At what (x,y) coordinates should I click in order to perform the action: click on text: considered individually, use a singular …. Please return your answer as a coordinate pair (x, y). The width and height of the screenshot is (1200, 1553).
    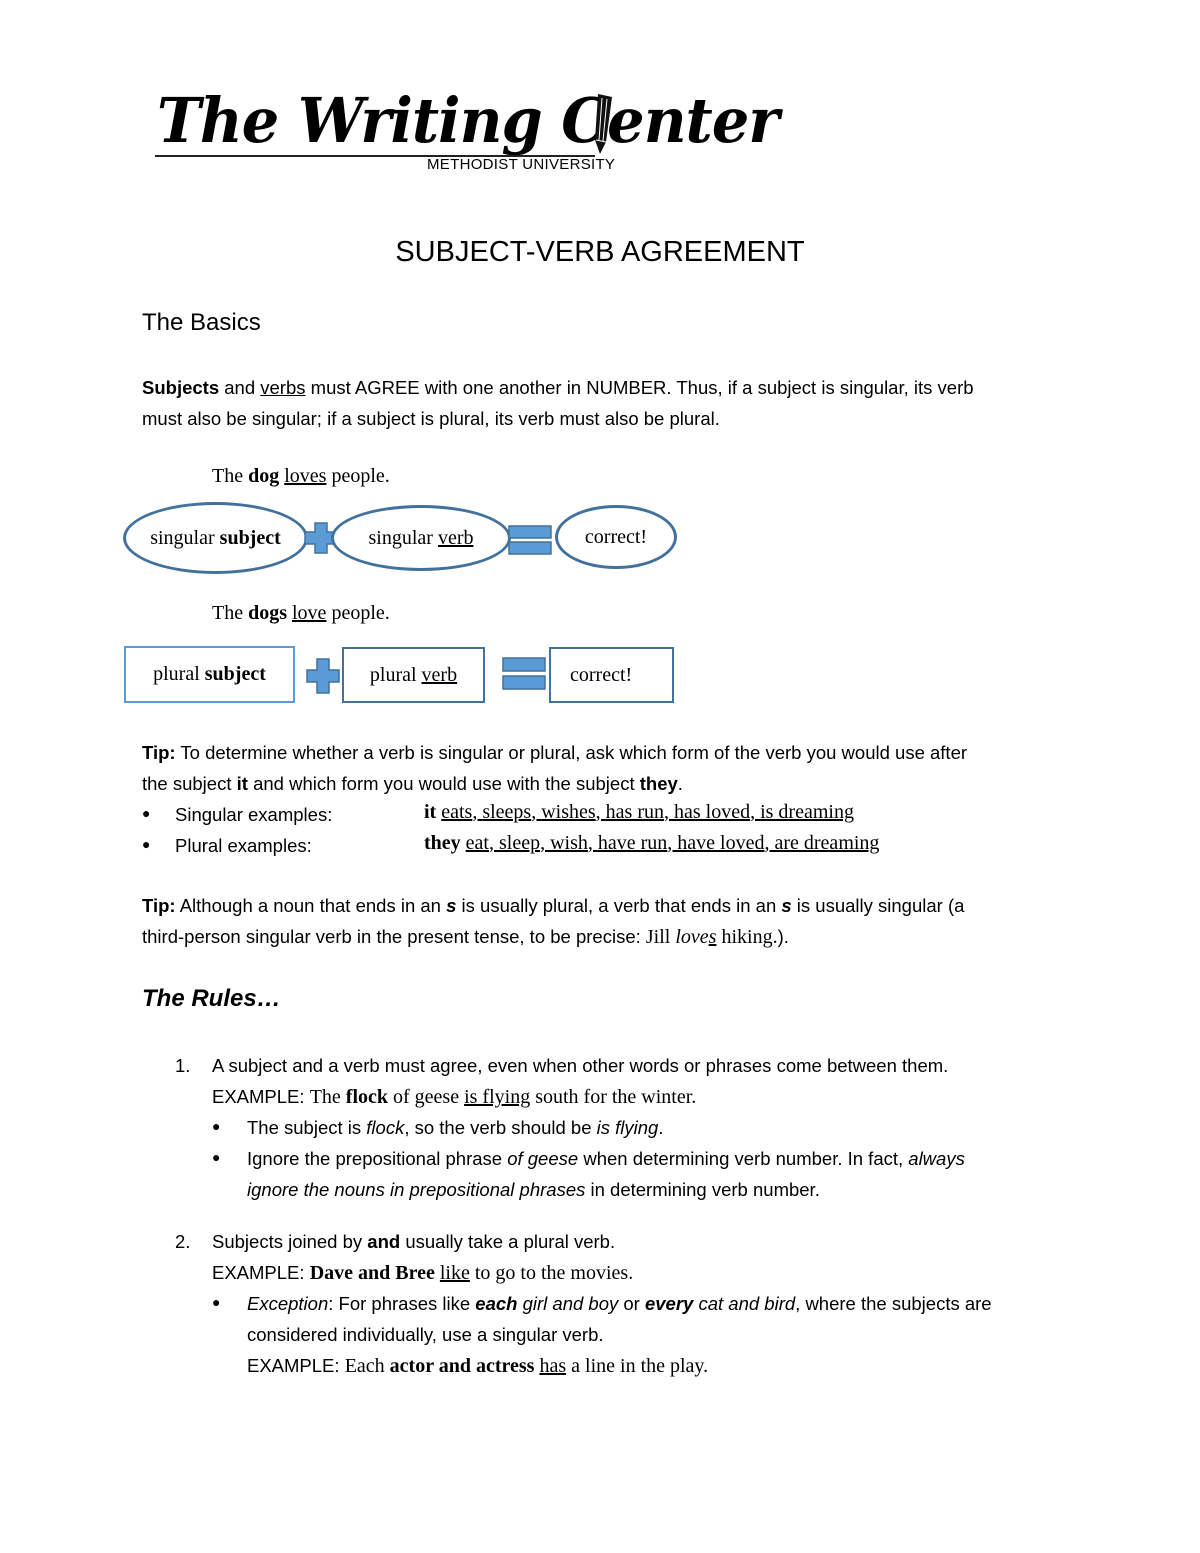
    Looking at the image, I should click on (425, 1334).